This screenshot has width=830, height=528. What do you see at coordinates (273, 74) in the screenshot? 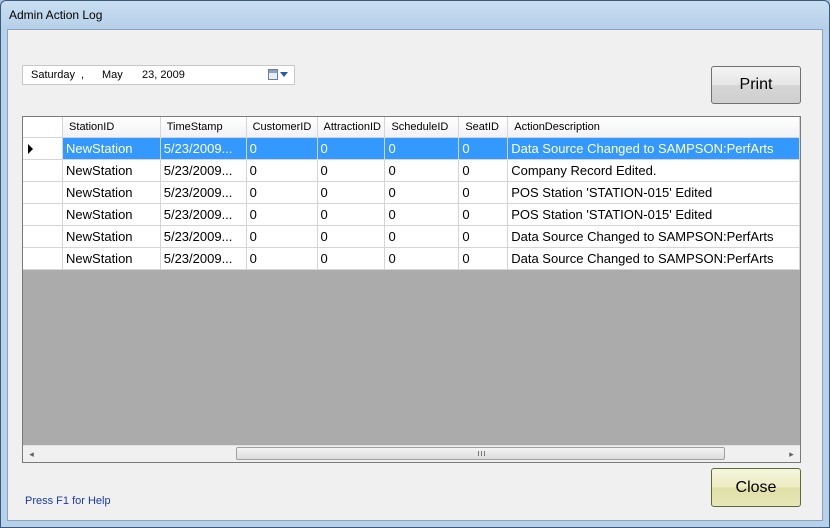
I see `calendar-icon` at bounding box center [273, 74].